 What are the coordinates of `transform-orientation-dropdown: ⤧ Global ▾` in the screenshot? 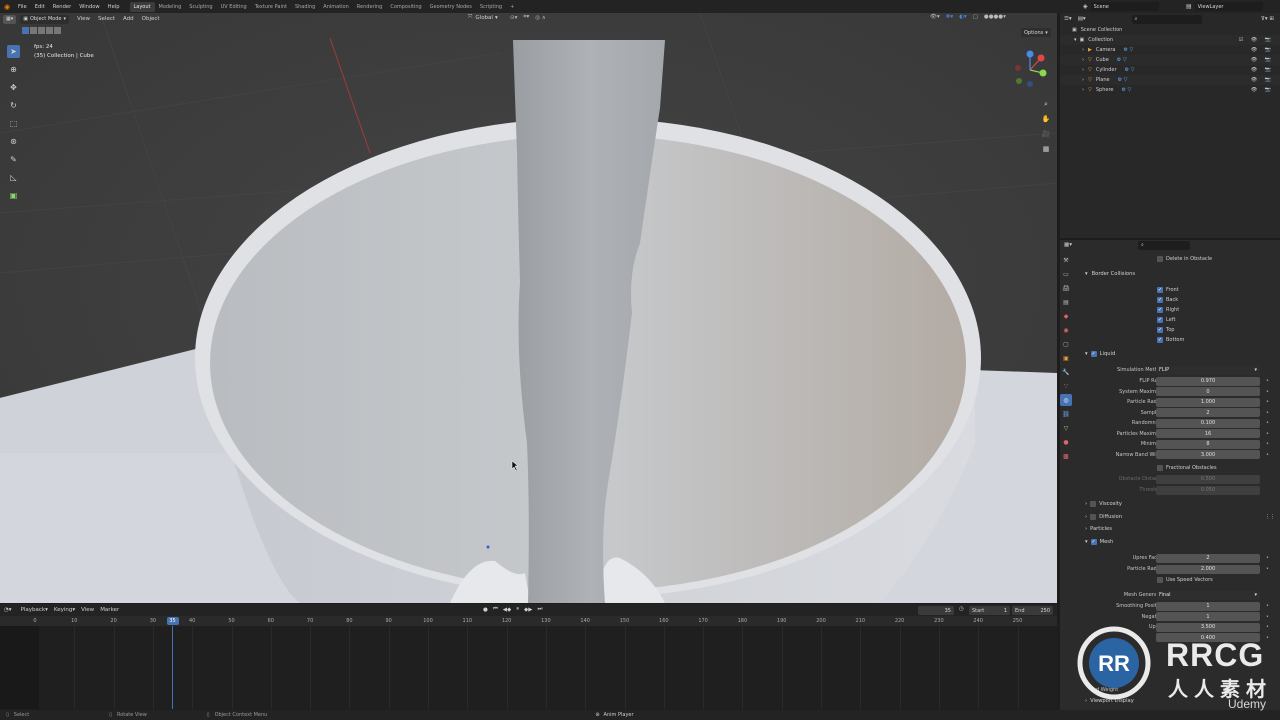 It's located at (483, 17).